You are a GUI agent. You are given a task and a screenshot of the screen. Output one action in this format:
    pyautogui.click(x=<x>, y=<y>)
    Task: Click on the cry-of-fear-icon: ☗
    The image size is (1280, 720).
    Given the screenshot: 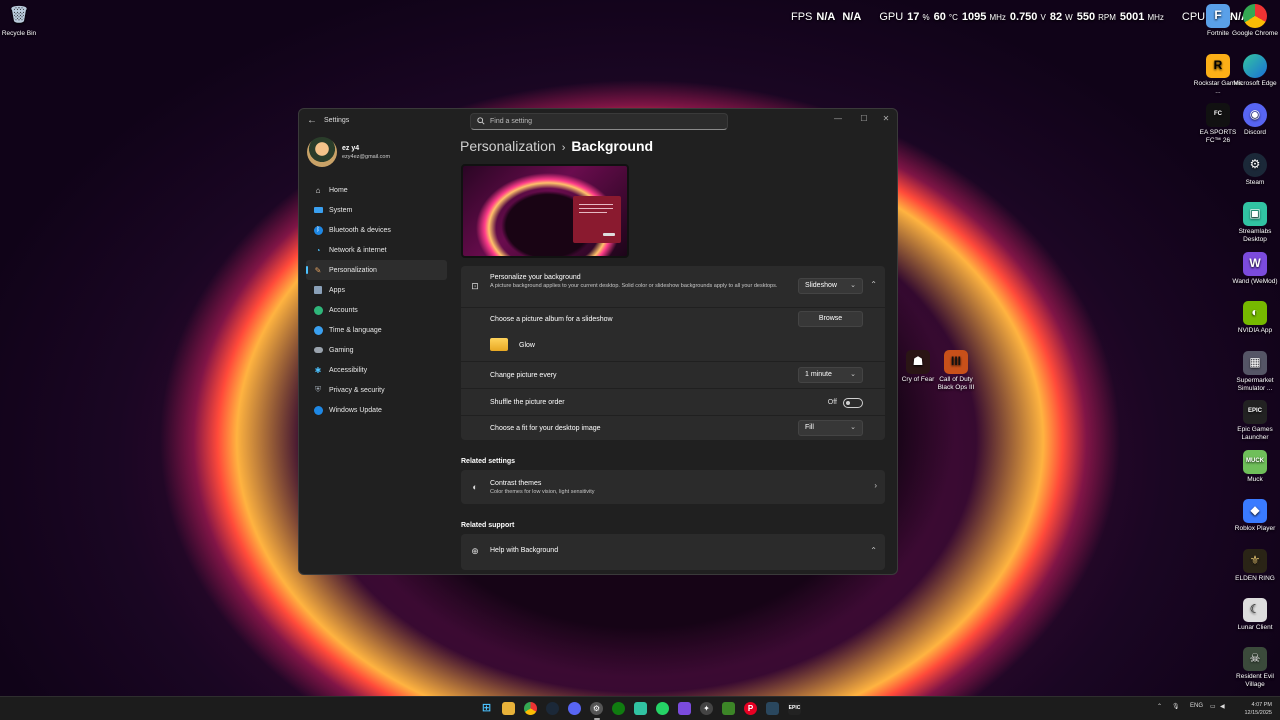 What is the action you would take?
    pyautogui.click(x=918, y=362)
    